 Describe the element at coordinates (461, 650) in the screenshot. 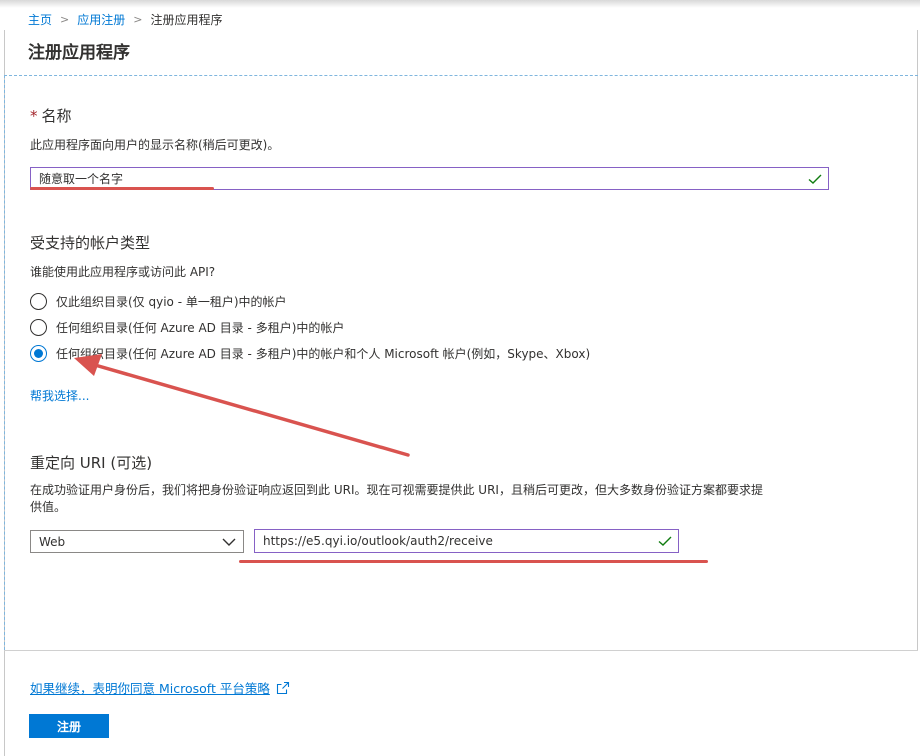

I see `footer-divider` at that location.